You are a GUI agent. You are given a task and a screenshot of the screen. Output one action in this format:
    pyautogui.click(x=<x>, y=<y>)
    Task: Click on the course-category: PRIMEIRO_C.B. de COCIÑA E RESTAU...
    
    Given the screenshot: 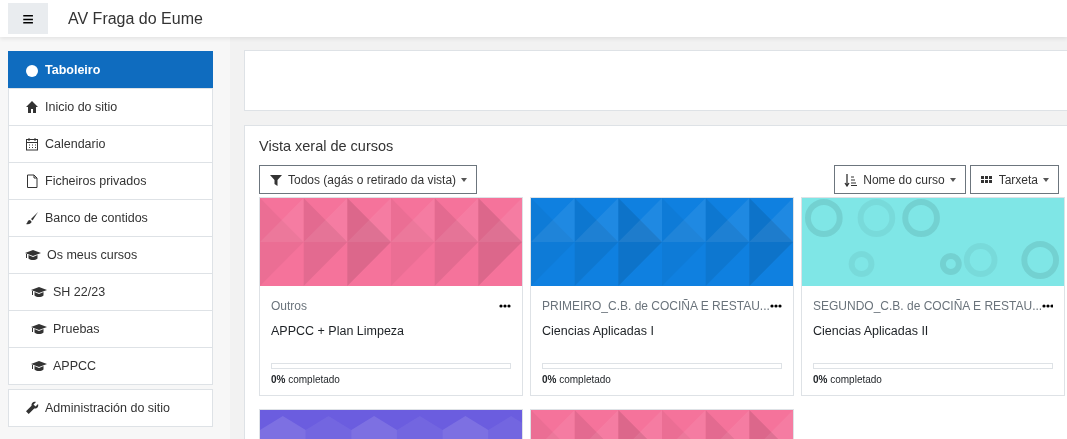 What is the action you would take?
    pyautogui.click(x=656, y=307)
    